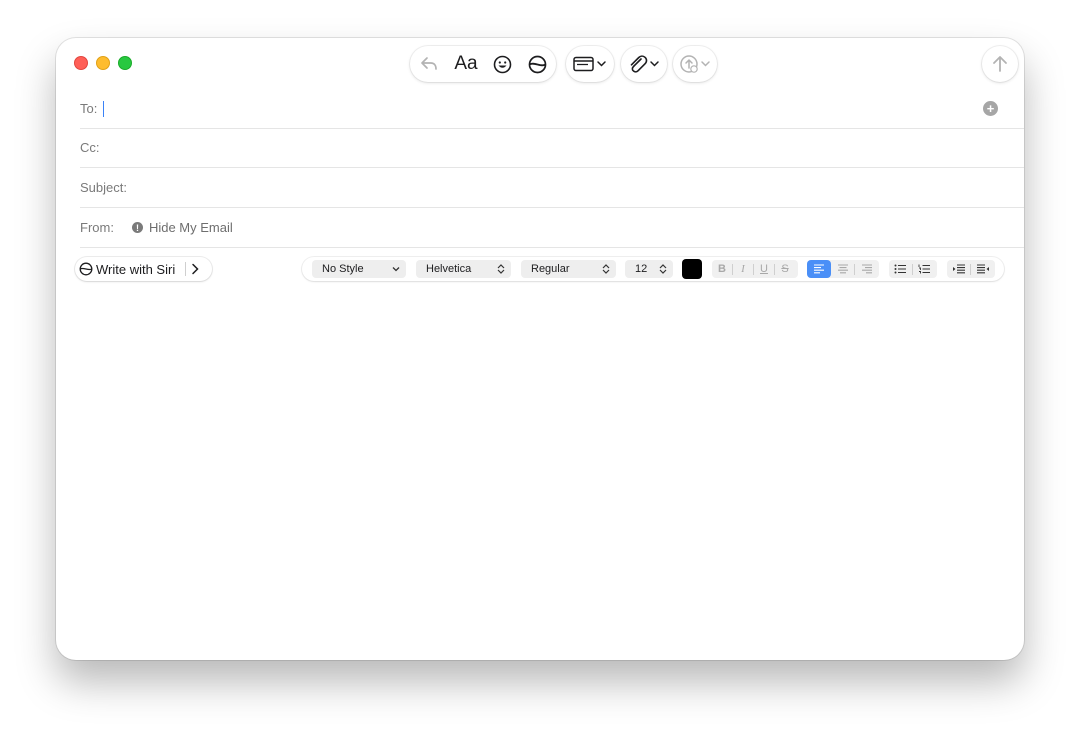 The image size is (1080, 735). Describe the element at coordinates (125, 63) in the screenshot. I see `zoom-window-button` at that location.